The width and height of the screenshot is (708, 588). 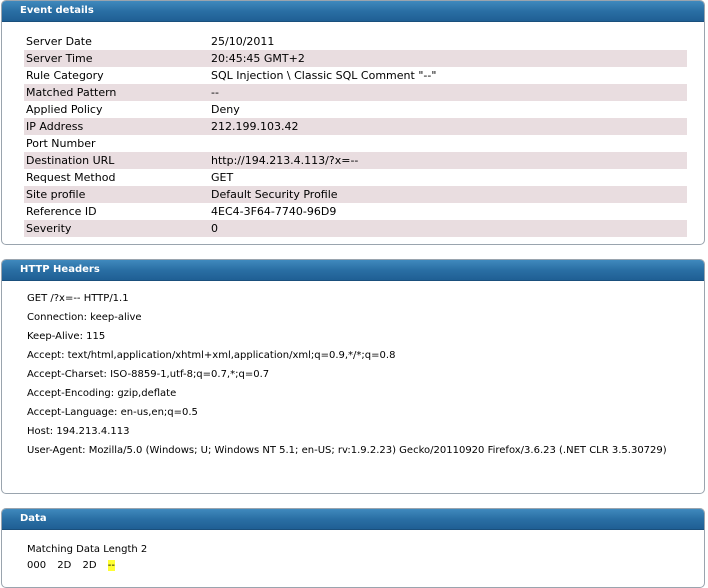 I want to click on event-detail-key: Severity, so click(x=116, y=228).